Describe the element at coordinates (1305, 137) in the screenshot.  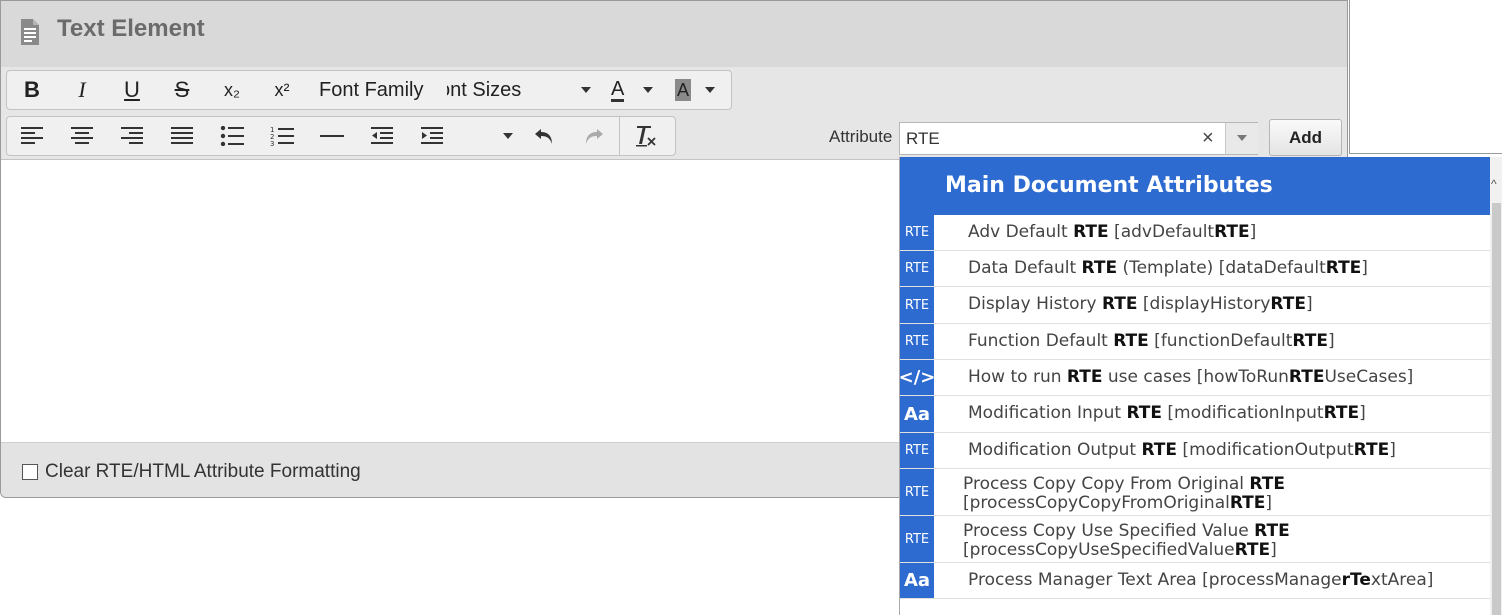
I see `add-button: Add` at that location.